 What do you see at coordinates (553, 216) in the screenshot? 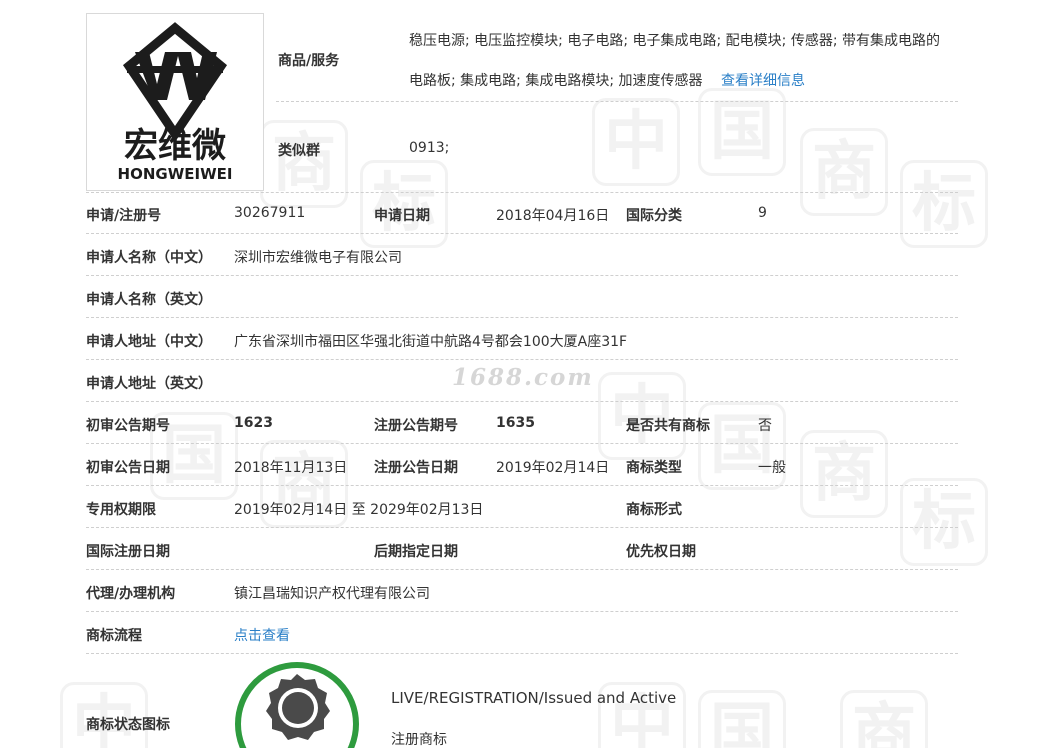
I see `app-date-value: 2018年04月16日` at bounding box center [553, 216].